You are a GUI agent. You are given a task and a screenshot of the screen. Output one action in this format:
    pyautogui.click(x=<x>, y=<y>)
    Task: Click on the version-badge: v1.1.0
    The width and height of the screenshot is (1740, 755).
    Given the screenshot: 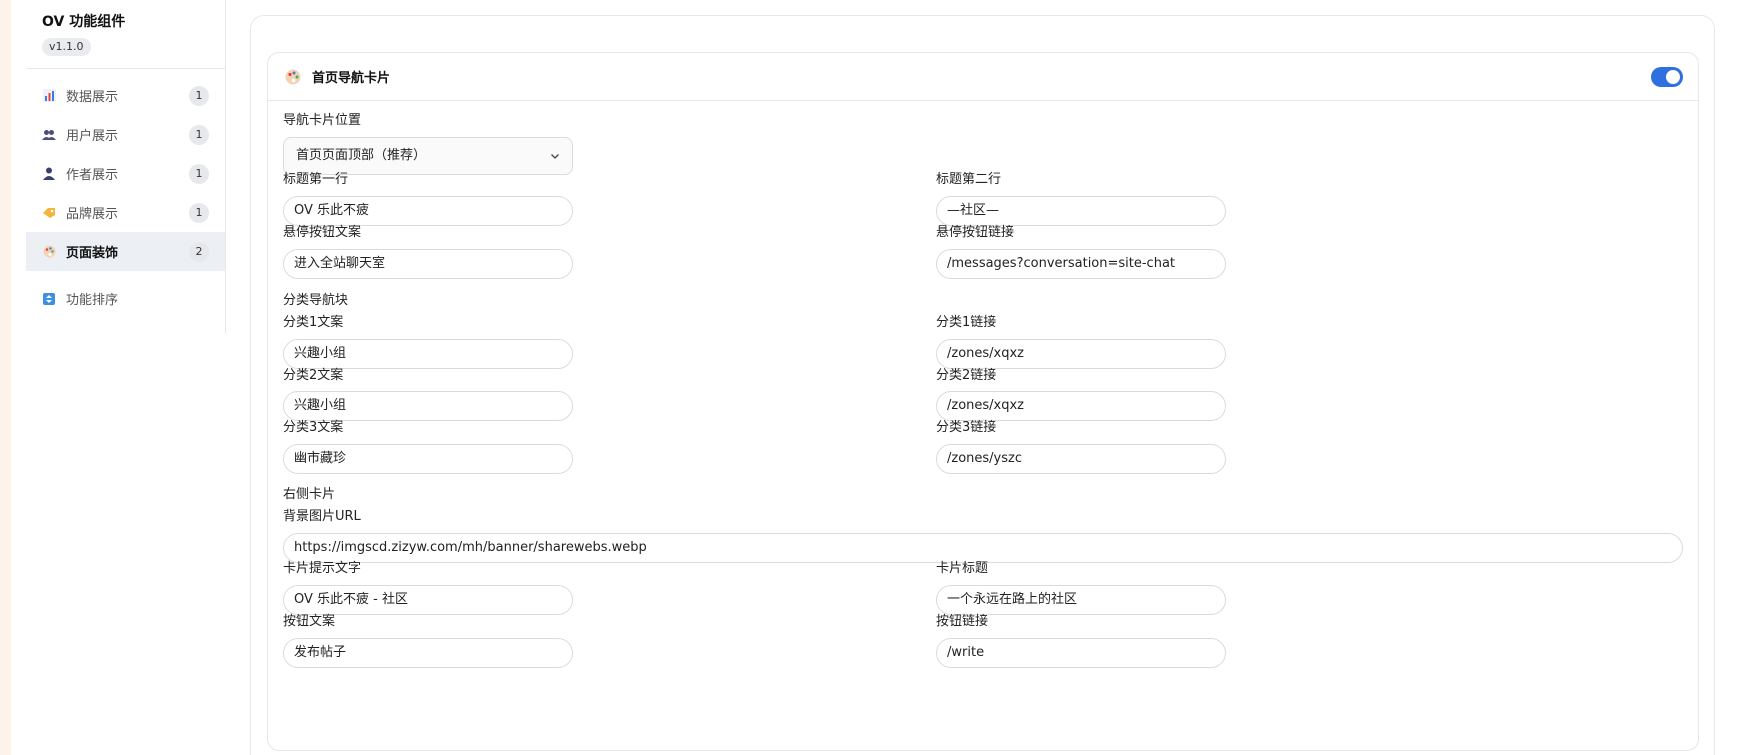 What is the action you would take?
    pyautogui.click(x=66, y=47)
    